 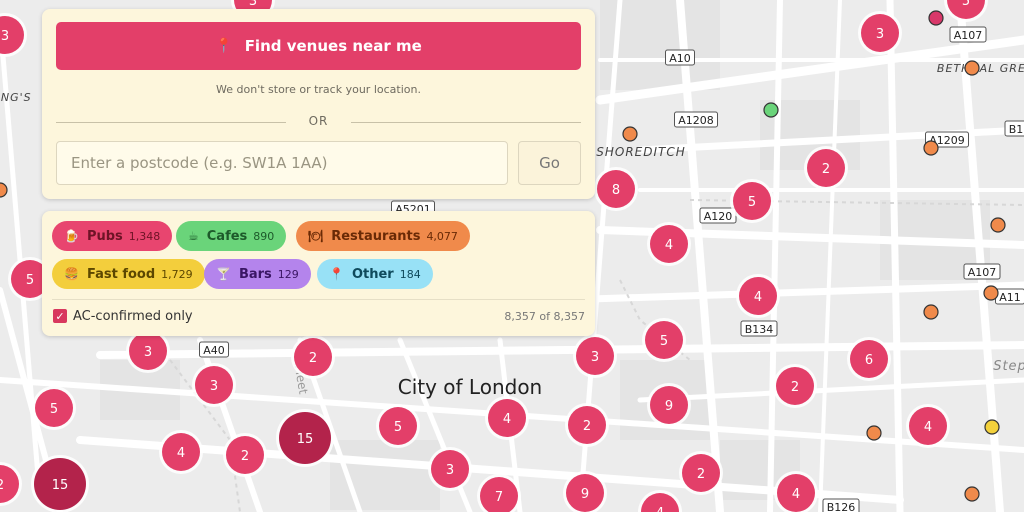 I want to click on road-label: B134, so click(x=759, y=328).